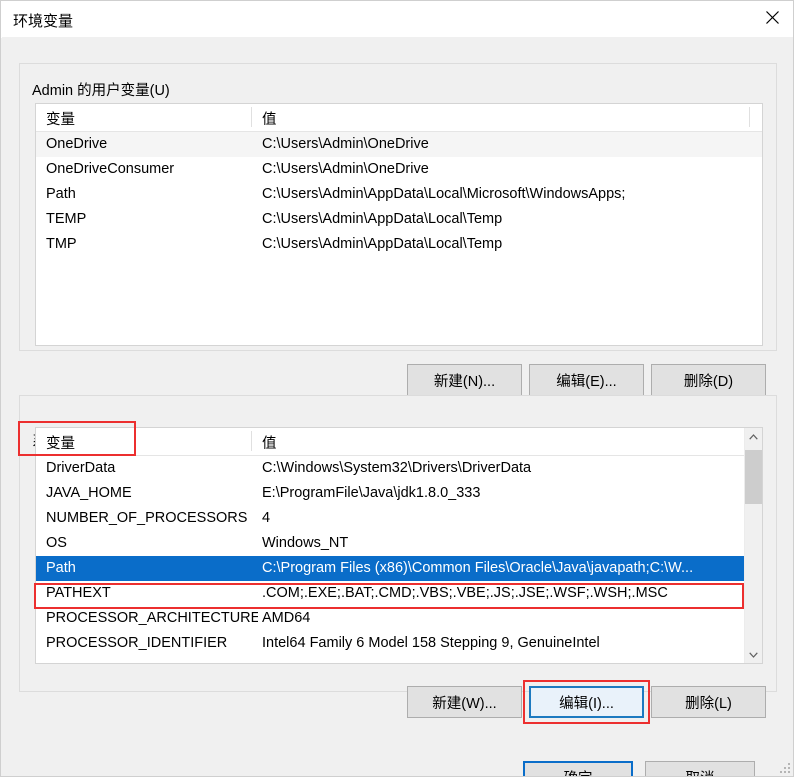  I want to click on variable-name: TMP, so click(61, 244).